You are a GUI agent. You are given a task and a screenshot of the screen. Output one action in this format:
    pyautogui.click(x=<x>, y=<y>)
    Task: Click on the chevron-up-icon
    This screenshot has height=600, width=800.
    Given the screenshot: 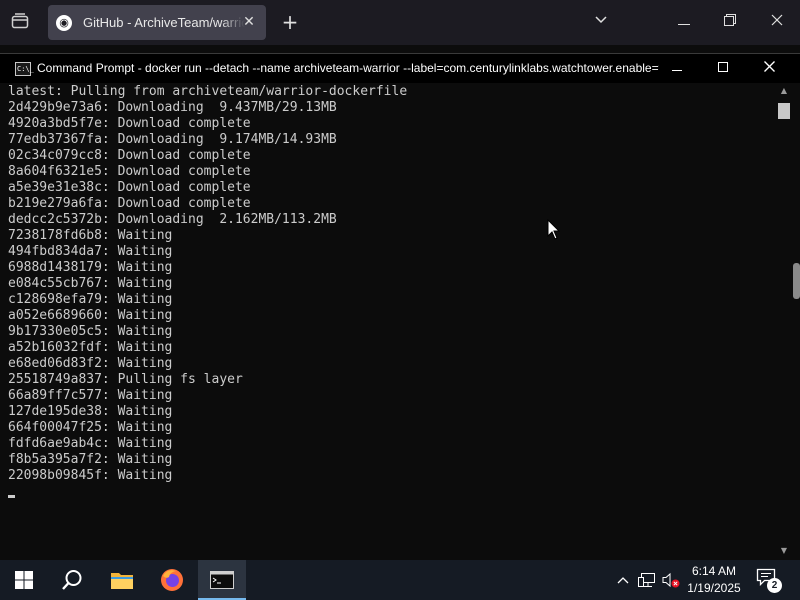 What is the action you would take?
    pyautogui.click(x=623, y=580)
    